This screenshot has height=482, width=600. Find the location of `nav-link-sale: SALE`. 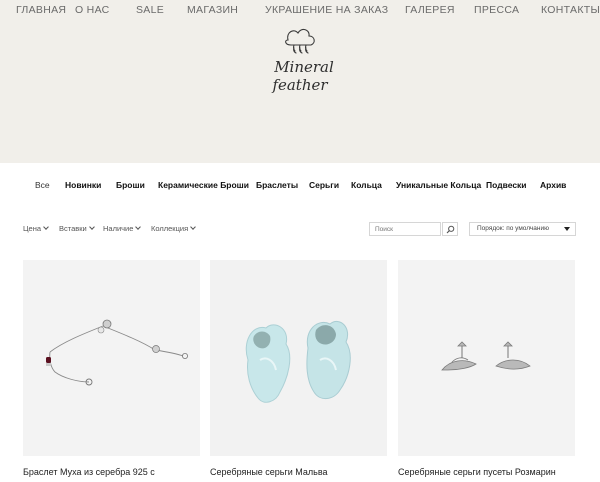

nav-link-sale: SALE is located at coordinates (150, 10).